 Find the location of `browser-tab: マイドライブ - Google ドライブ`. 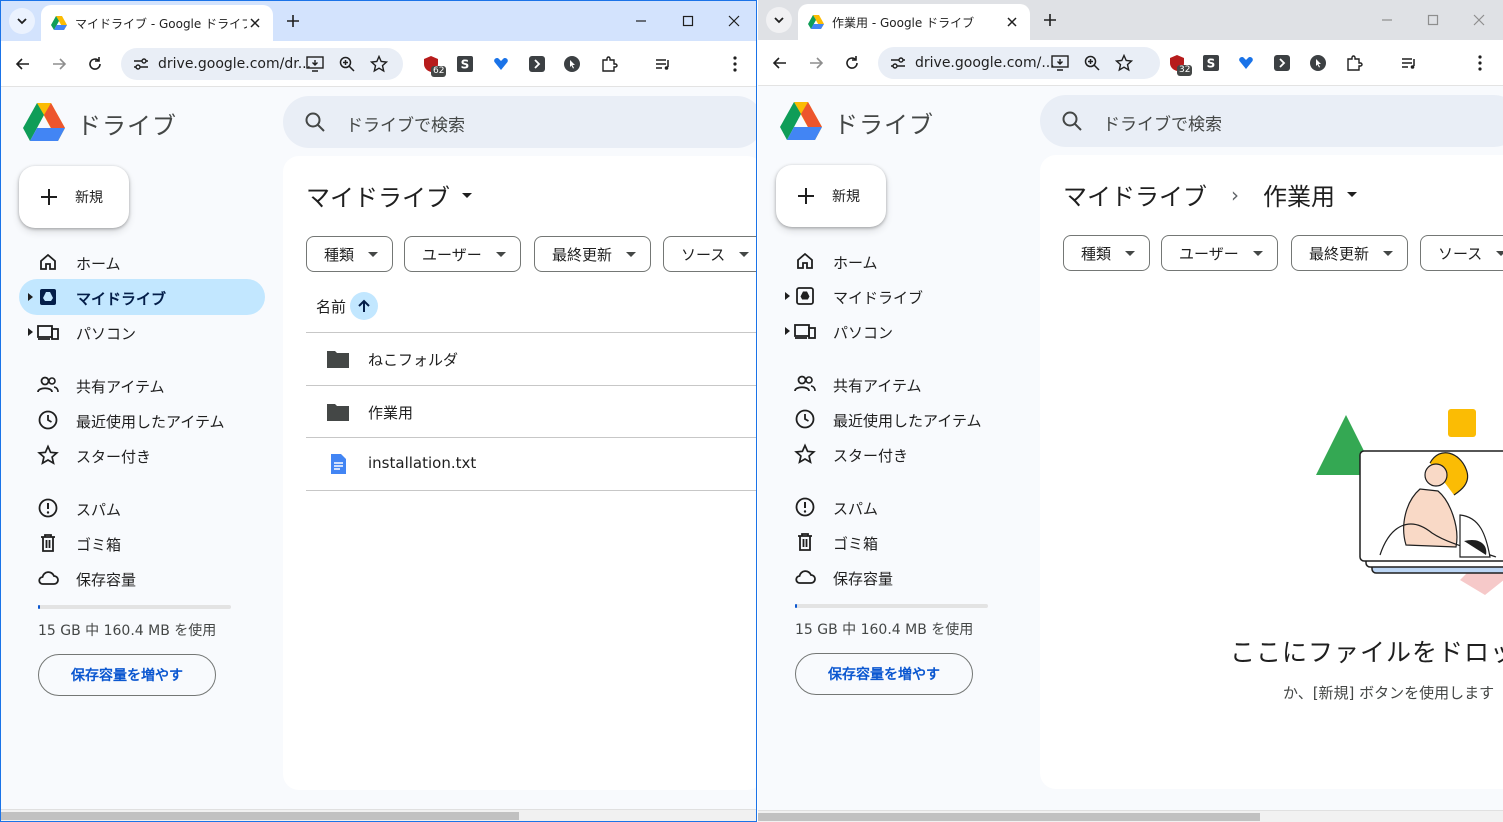

browser-tab: マイドライブ - Google ドライブ is located at coordinates (157, 23).